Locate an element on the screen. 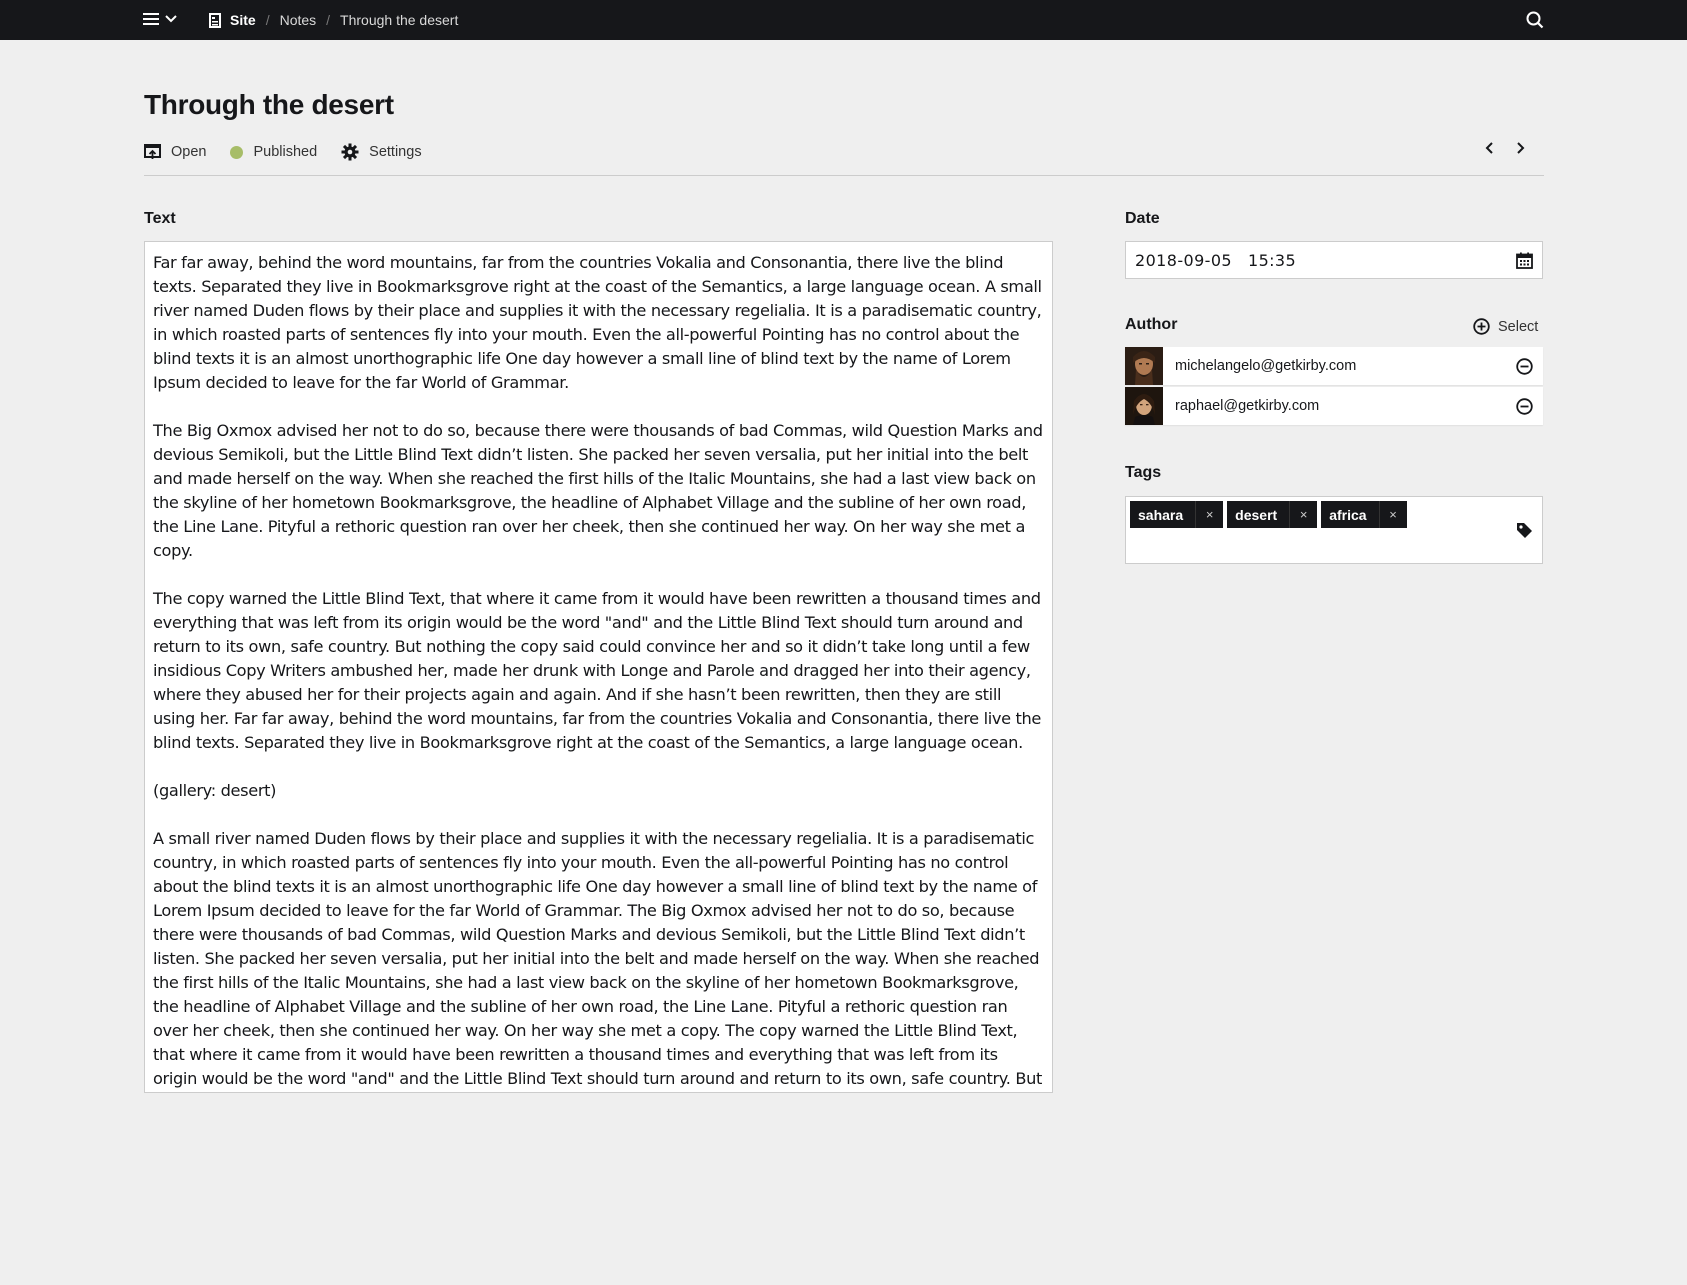 The height and width of the screenshot is (1285, 1687). chevron-left-icon is located at coordinates (1489, 148).